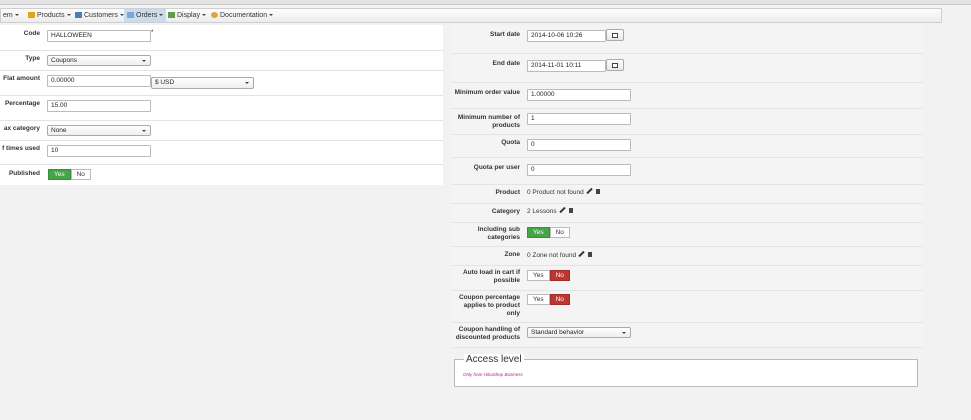  Describe the element at coordinates (152, 32) in the screenshot. I see `required-mark: *` at that location.